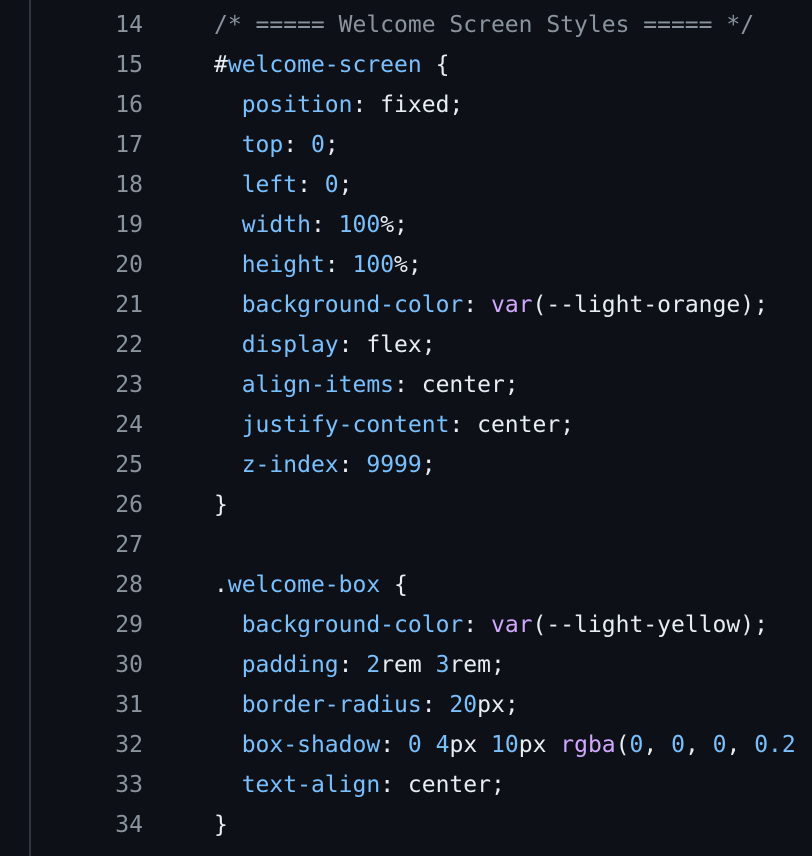  Describe the element at coordinates (477, 665) in the screenshot. I see `code-token: rem;` at that location.